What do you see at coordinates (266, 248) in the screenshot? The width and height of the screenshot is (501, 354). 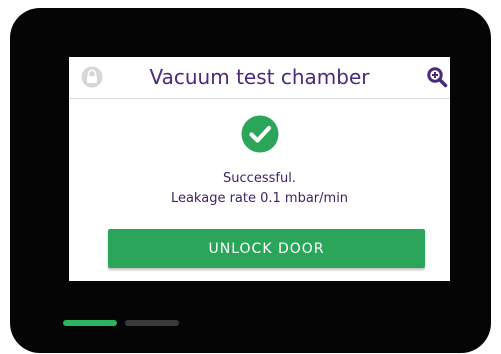 I see `unlock-door-button: UNLOCK DOOR` at bounding box center [266, 248].